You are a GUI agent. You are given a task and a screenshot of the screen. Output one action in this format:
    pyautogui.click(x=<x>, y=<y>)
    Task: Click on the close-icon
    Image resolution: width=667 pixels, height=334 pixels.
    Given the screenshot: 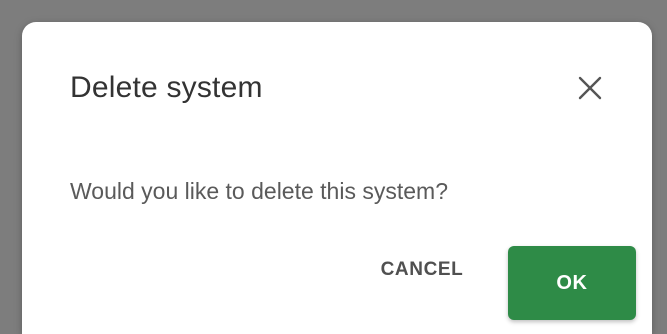 What is the action you would take?
    pyautogui.click(x=590, y=88)
    